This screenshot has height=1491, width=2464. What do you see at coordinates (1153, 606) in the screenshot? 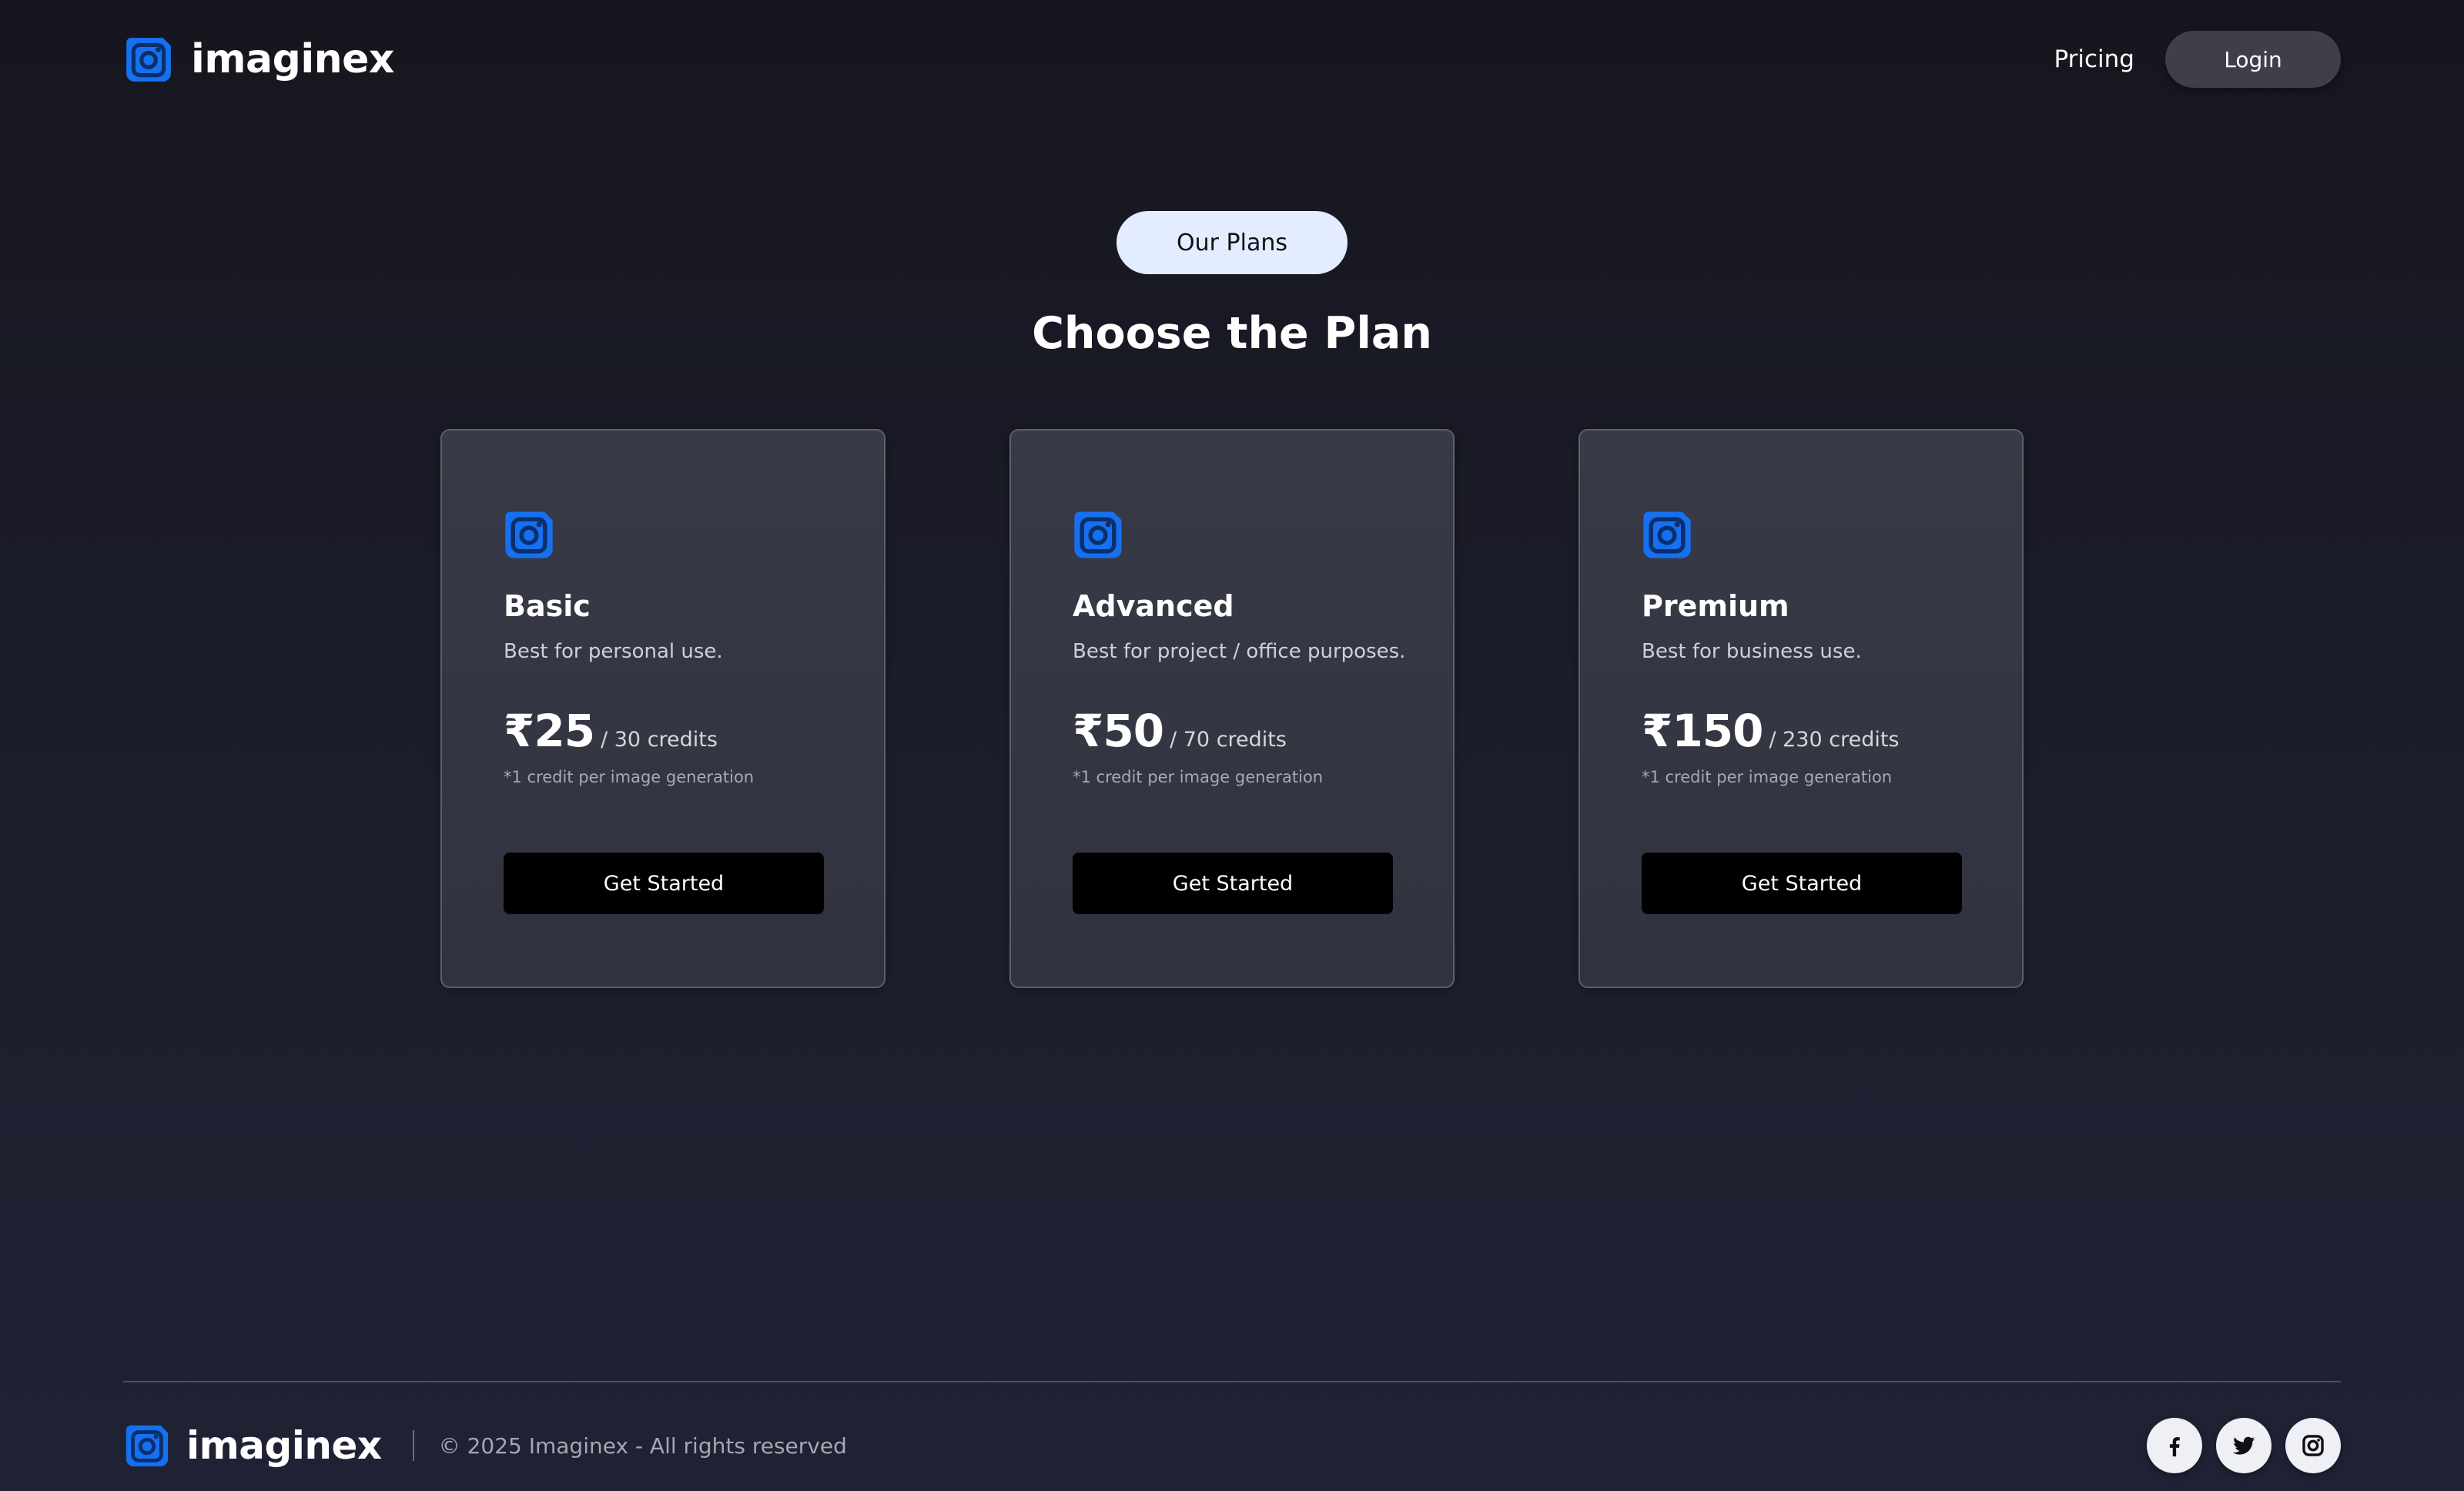
I see `plan-name: Advanced` at bounding box center [1153, 606].